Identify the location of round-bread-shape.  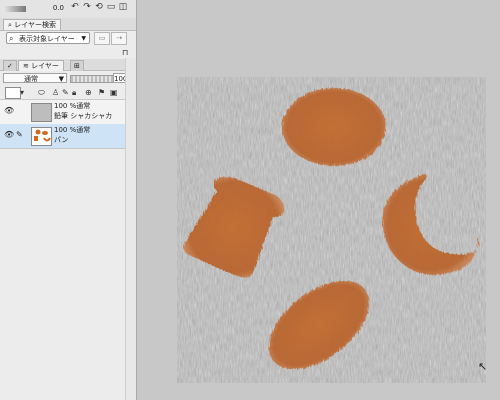
(334, 127).